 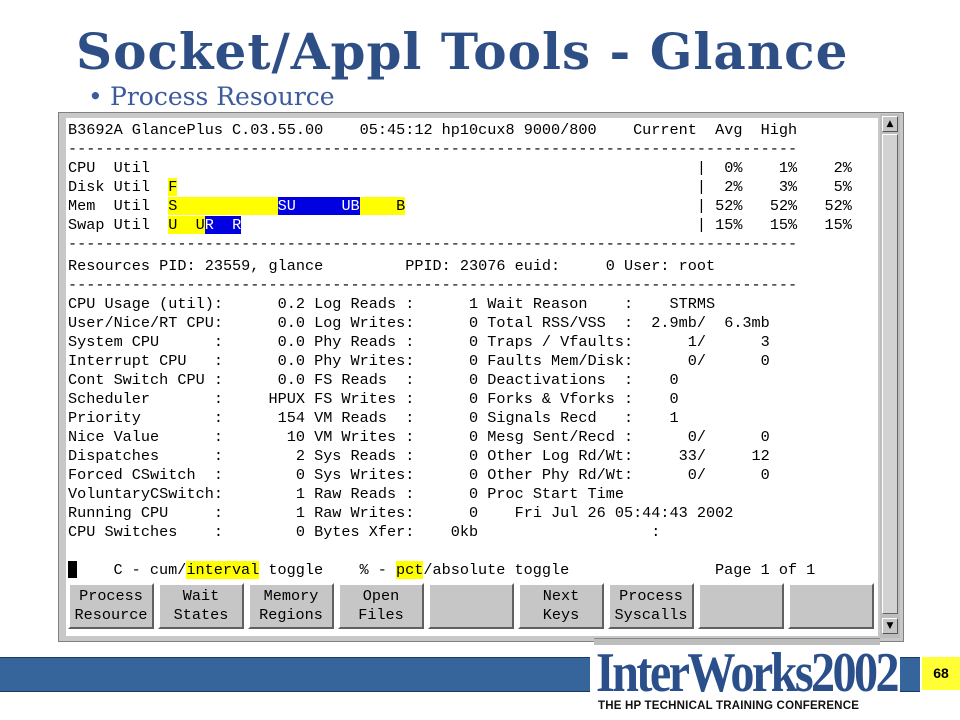 I want to click on util-stats: | 0% 1% 2%, so click(x=774, y=168).